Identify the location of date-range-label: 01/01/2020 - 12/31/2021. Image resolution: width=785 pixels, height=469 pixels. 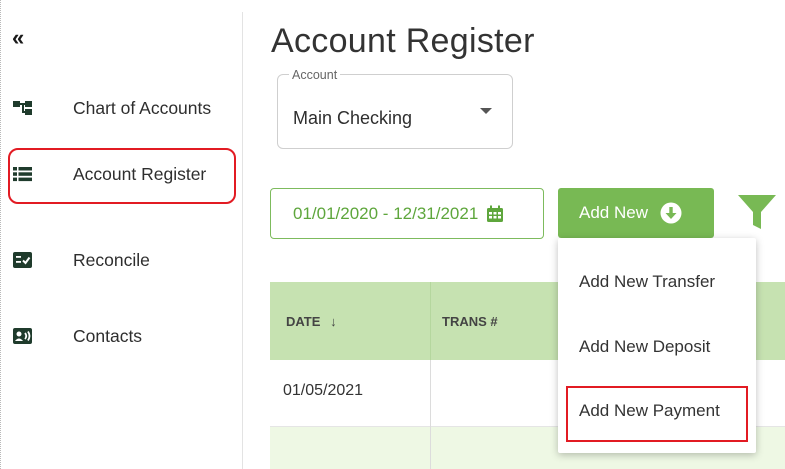
(386, 213).